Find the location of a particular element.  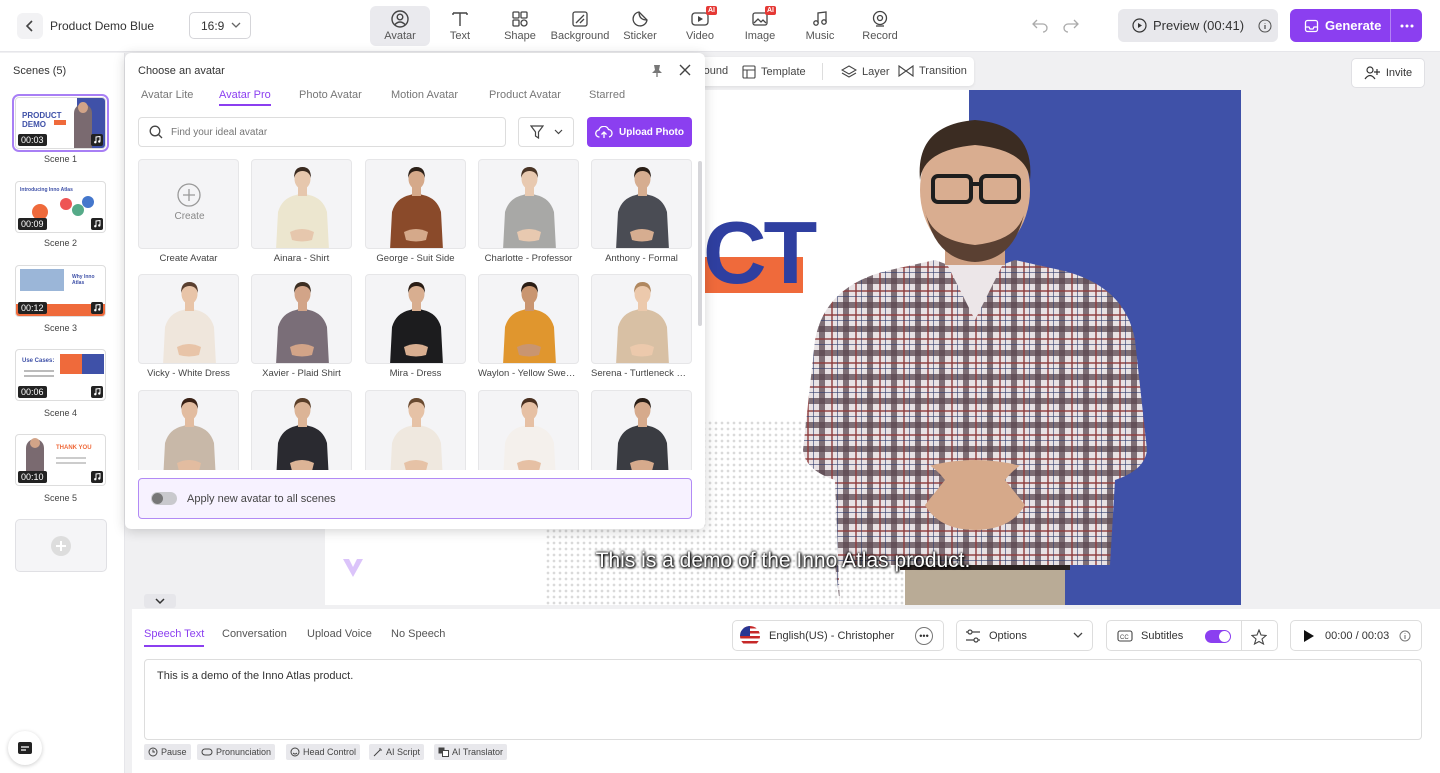

tool-text: Text is located at coordinates (460, 26).